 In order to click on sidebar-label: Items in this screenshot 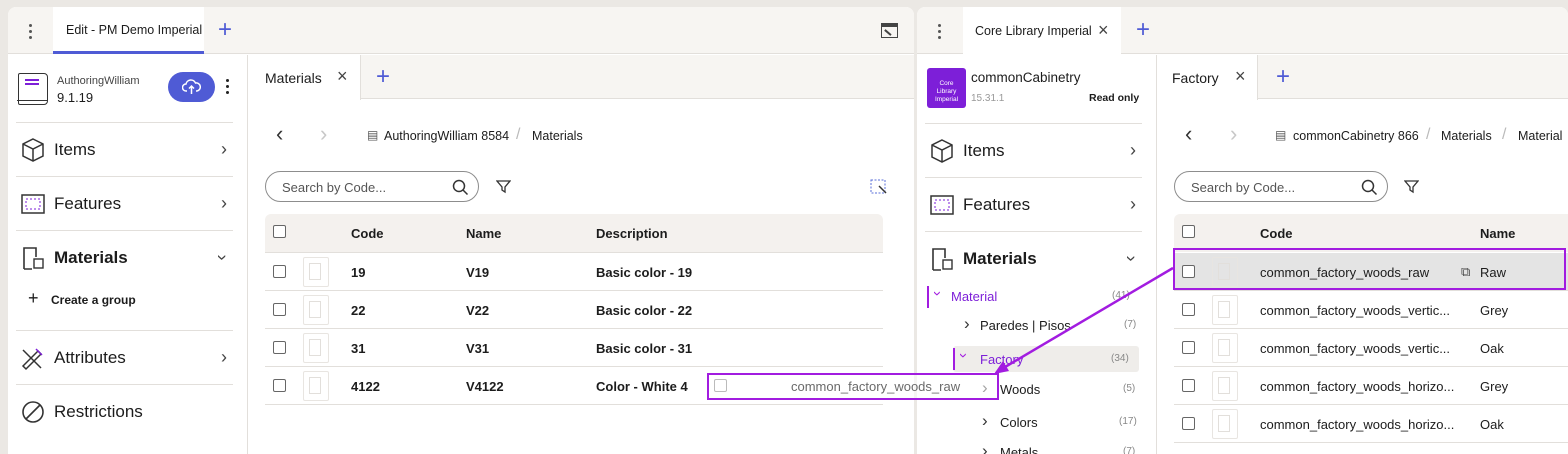, I will do `click(75, 149)`.